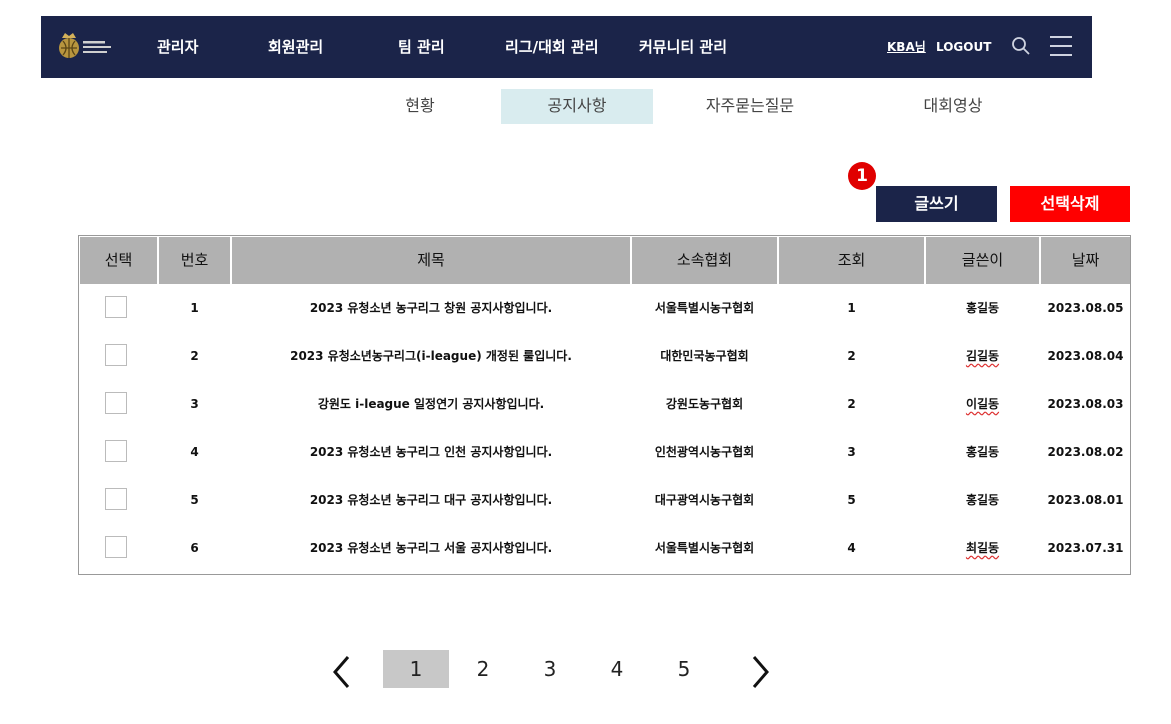 This screenshot has width=1171, height=724. I want to click on step-badge: 1, so click(862, 176).